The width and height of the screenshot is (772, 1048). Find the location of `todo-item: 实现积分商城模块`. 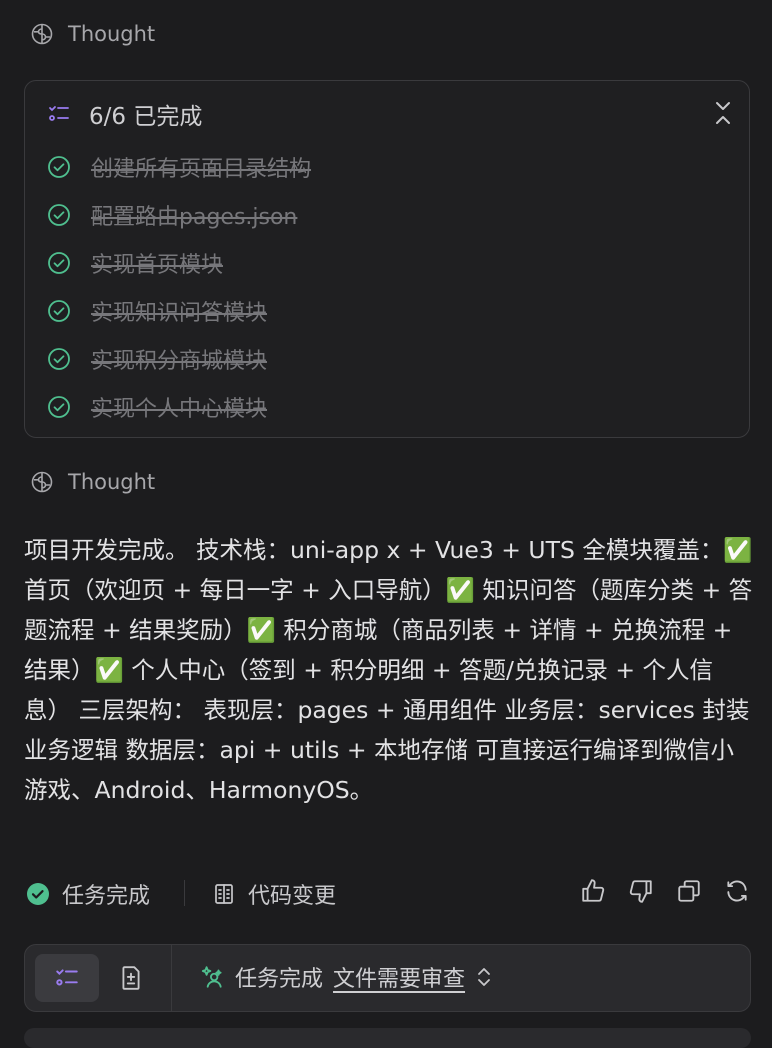

todo-item: 实现积分商城模块 is located at coordinates (157, 359).